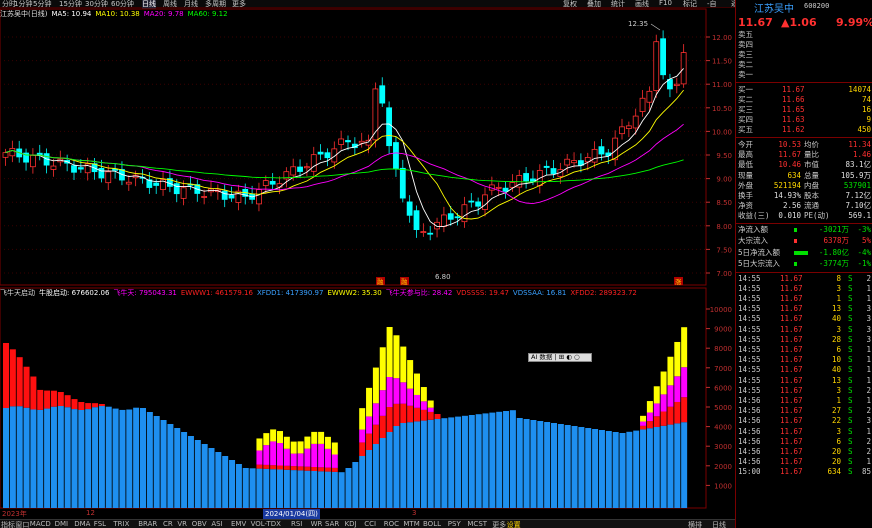 This screenshot has width=872, height=528. What do you see at coordinates (216, 524) in the screenshot?
I see `indicator-tab: ASI` at bounding box center [216, 524].